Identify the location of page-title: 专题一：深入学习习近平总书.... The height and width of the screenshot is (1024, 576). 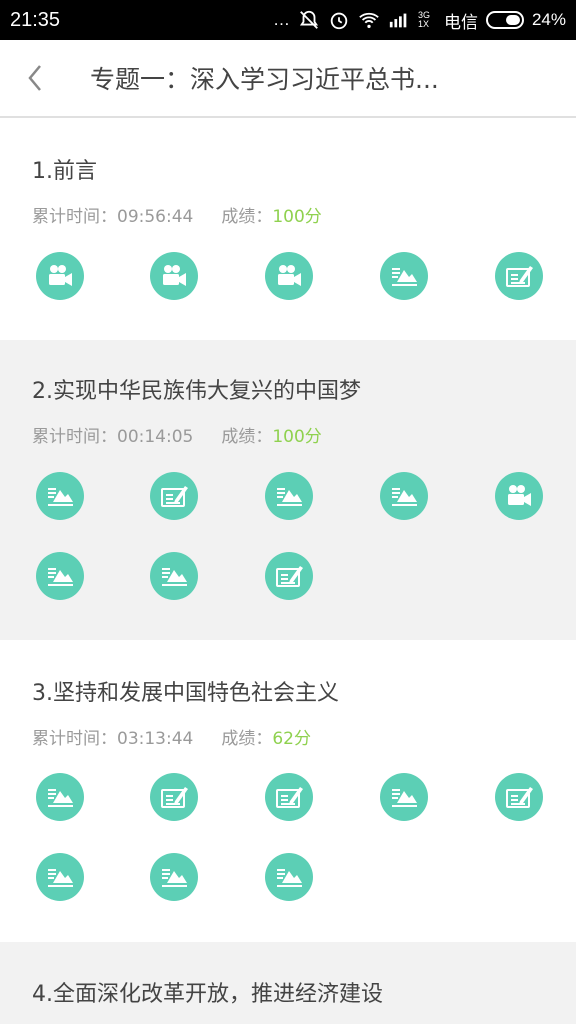
(264, 79).